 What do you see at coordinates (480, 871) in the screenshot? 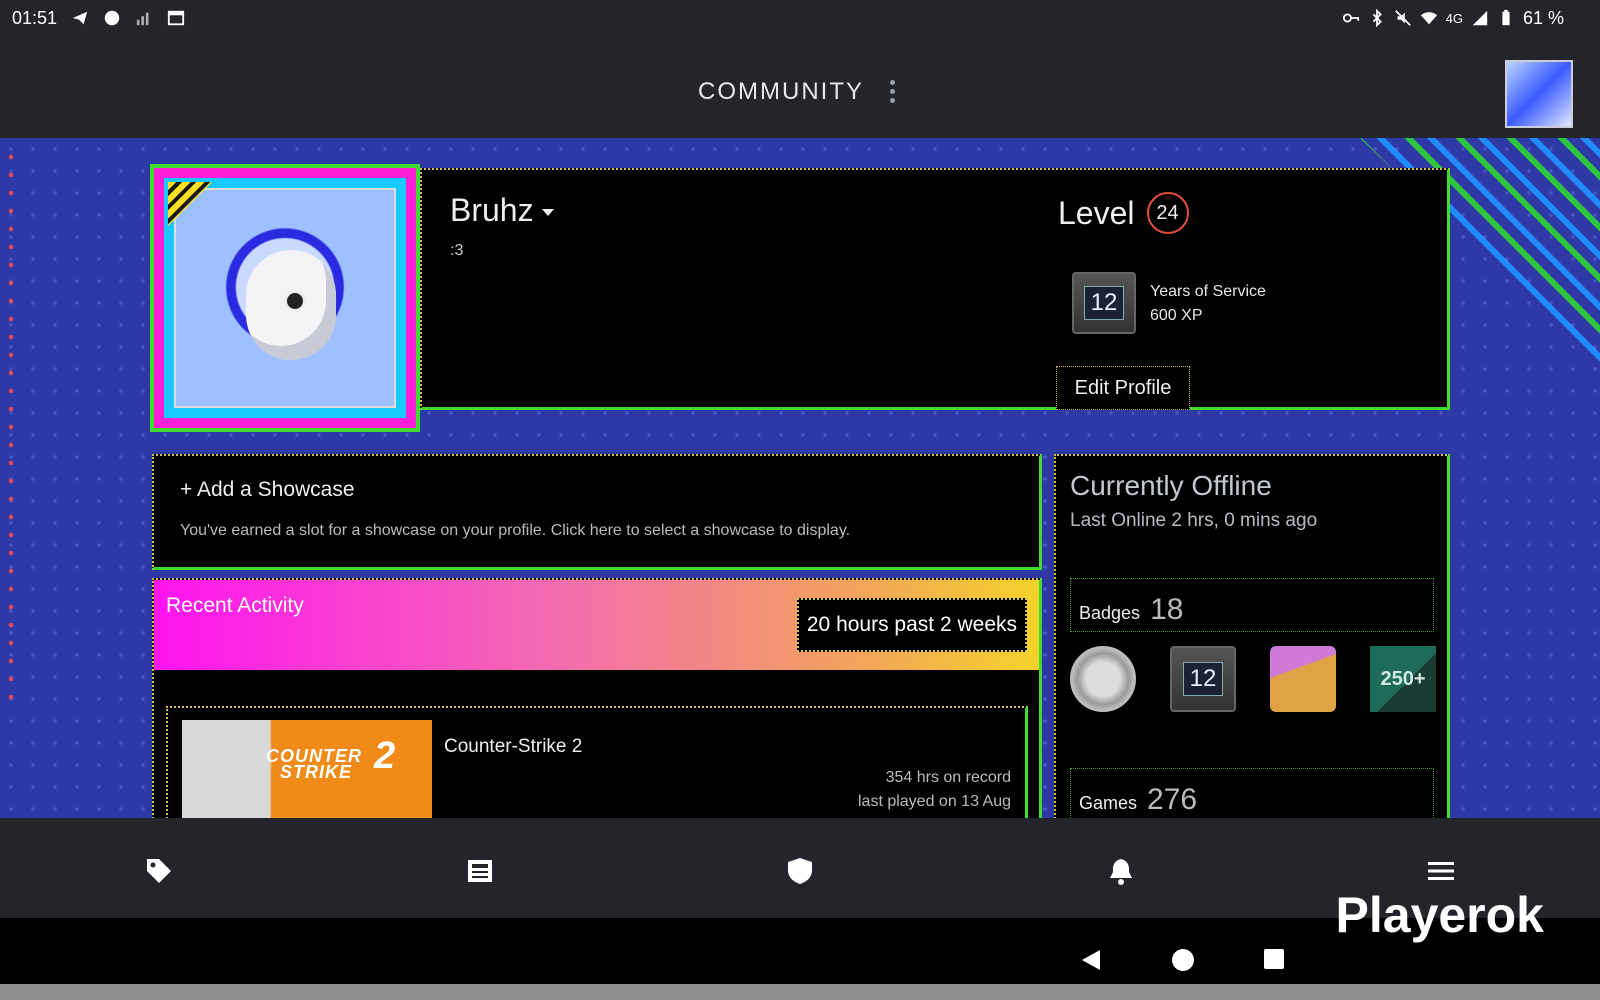
I see `news-icon` at bounding box center [480, 871].